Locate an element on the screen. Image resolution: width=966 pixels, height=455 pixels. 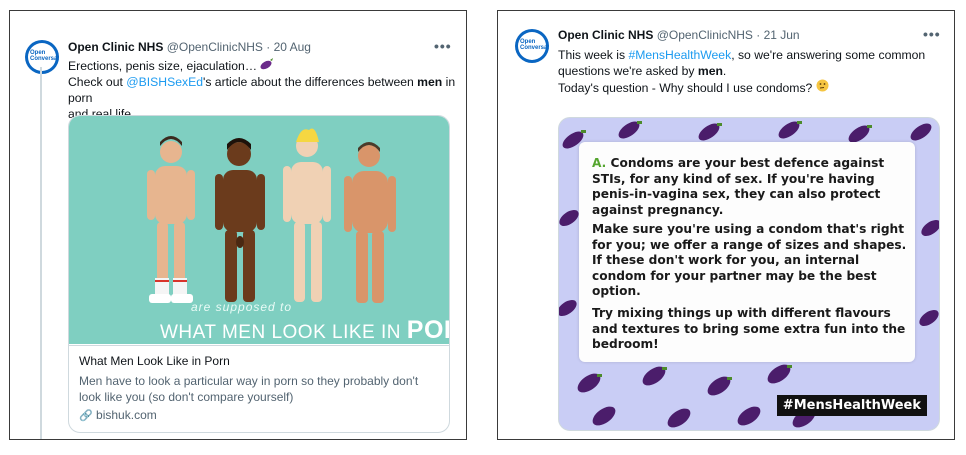
tweet-header: Open Clinic NHS @OpenClinicNHS · 21 Jun is located at coordinates (679, 35).